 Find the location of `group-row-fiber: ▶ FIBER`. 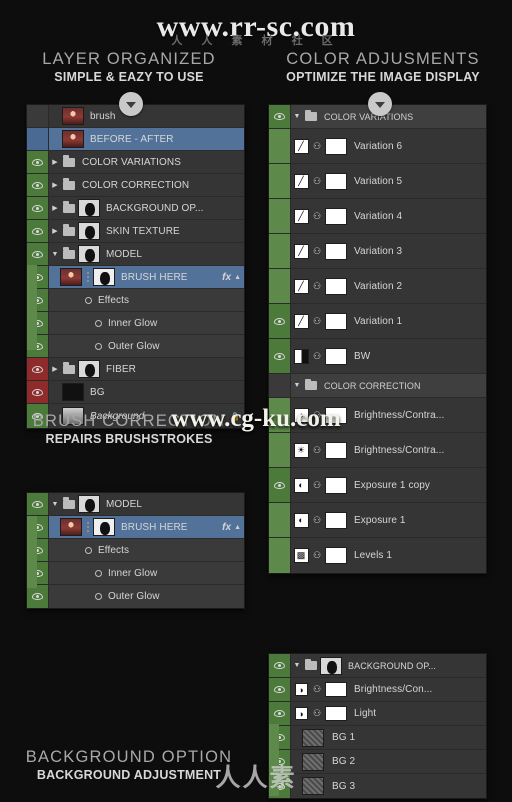

group-row-fiber: ▶ FIBER is located at coordinates (135, 369).